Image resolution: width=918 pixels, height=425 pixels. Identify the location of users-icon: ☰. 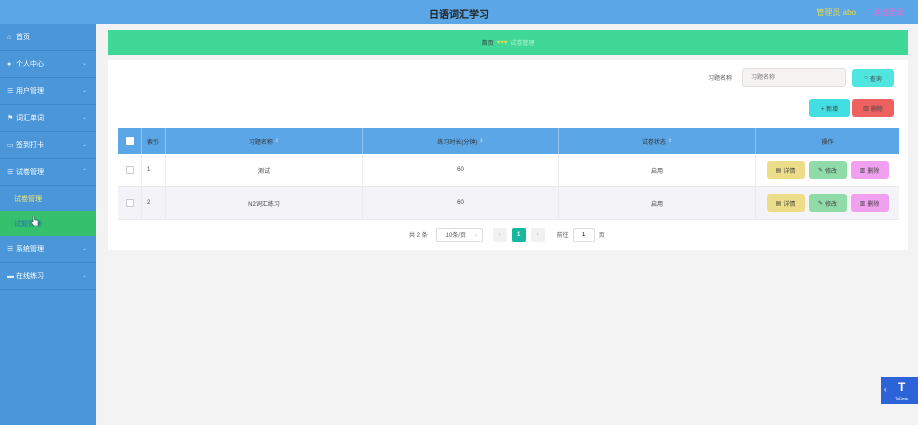
(10, 91).